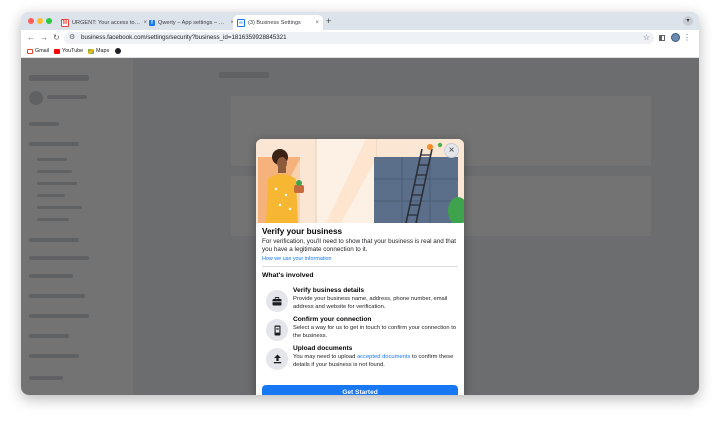 The width and height of the screenshot is (720, 423). What do you see at coordinates (360, 52) in the screenshot?
I see `bookmarks-bar: Gmail YouTube Maps` at bounding box center [360, 52].